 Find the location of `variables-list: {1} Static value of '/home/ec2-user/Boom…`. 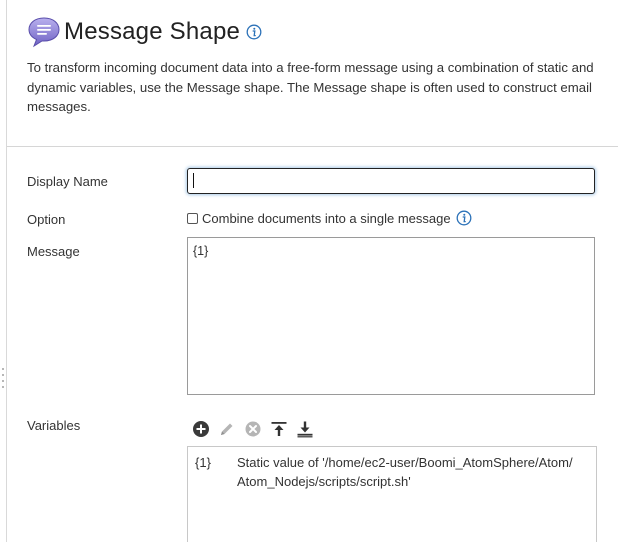

variables-list: {1} Static value of '/home/ec2-user/Boom… is located at coordinates (392, 494).